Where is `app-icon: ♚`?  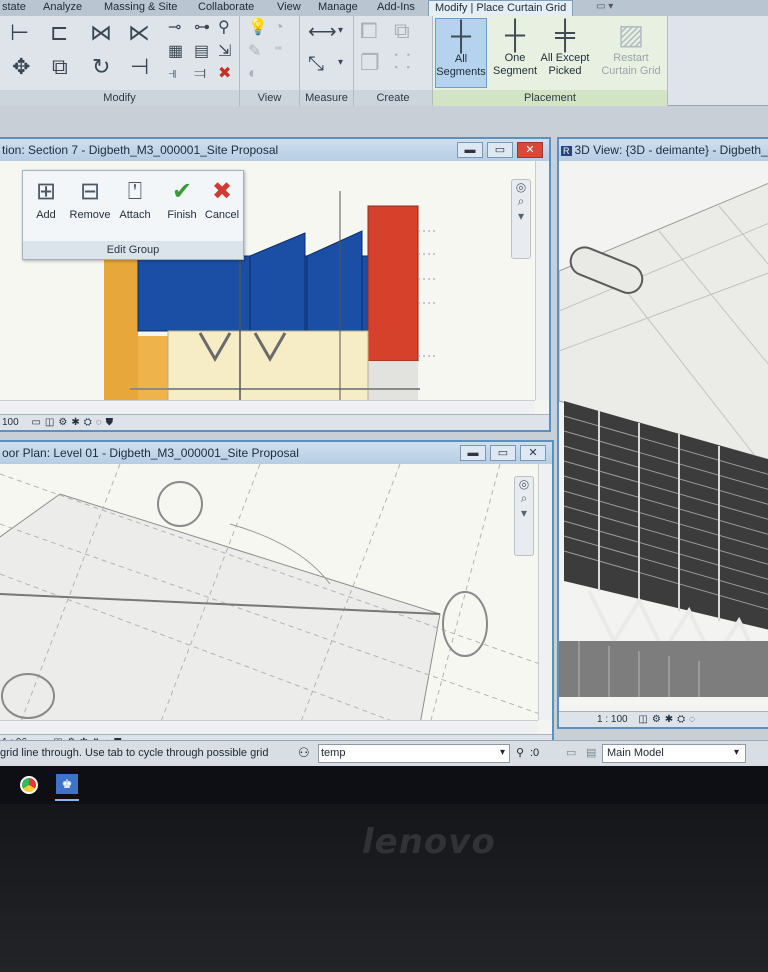 app-icon: ♚ is located at coordinates (67, 784).